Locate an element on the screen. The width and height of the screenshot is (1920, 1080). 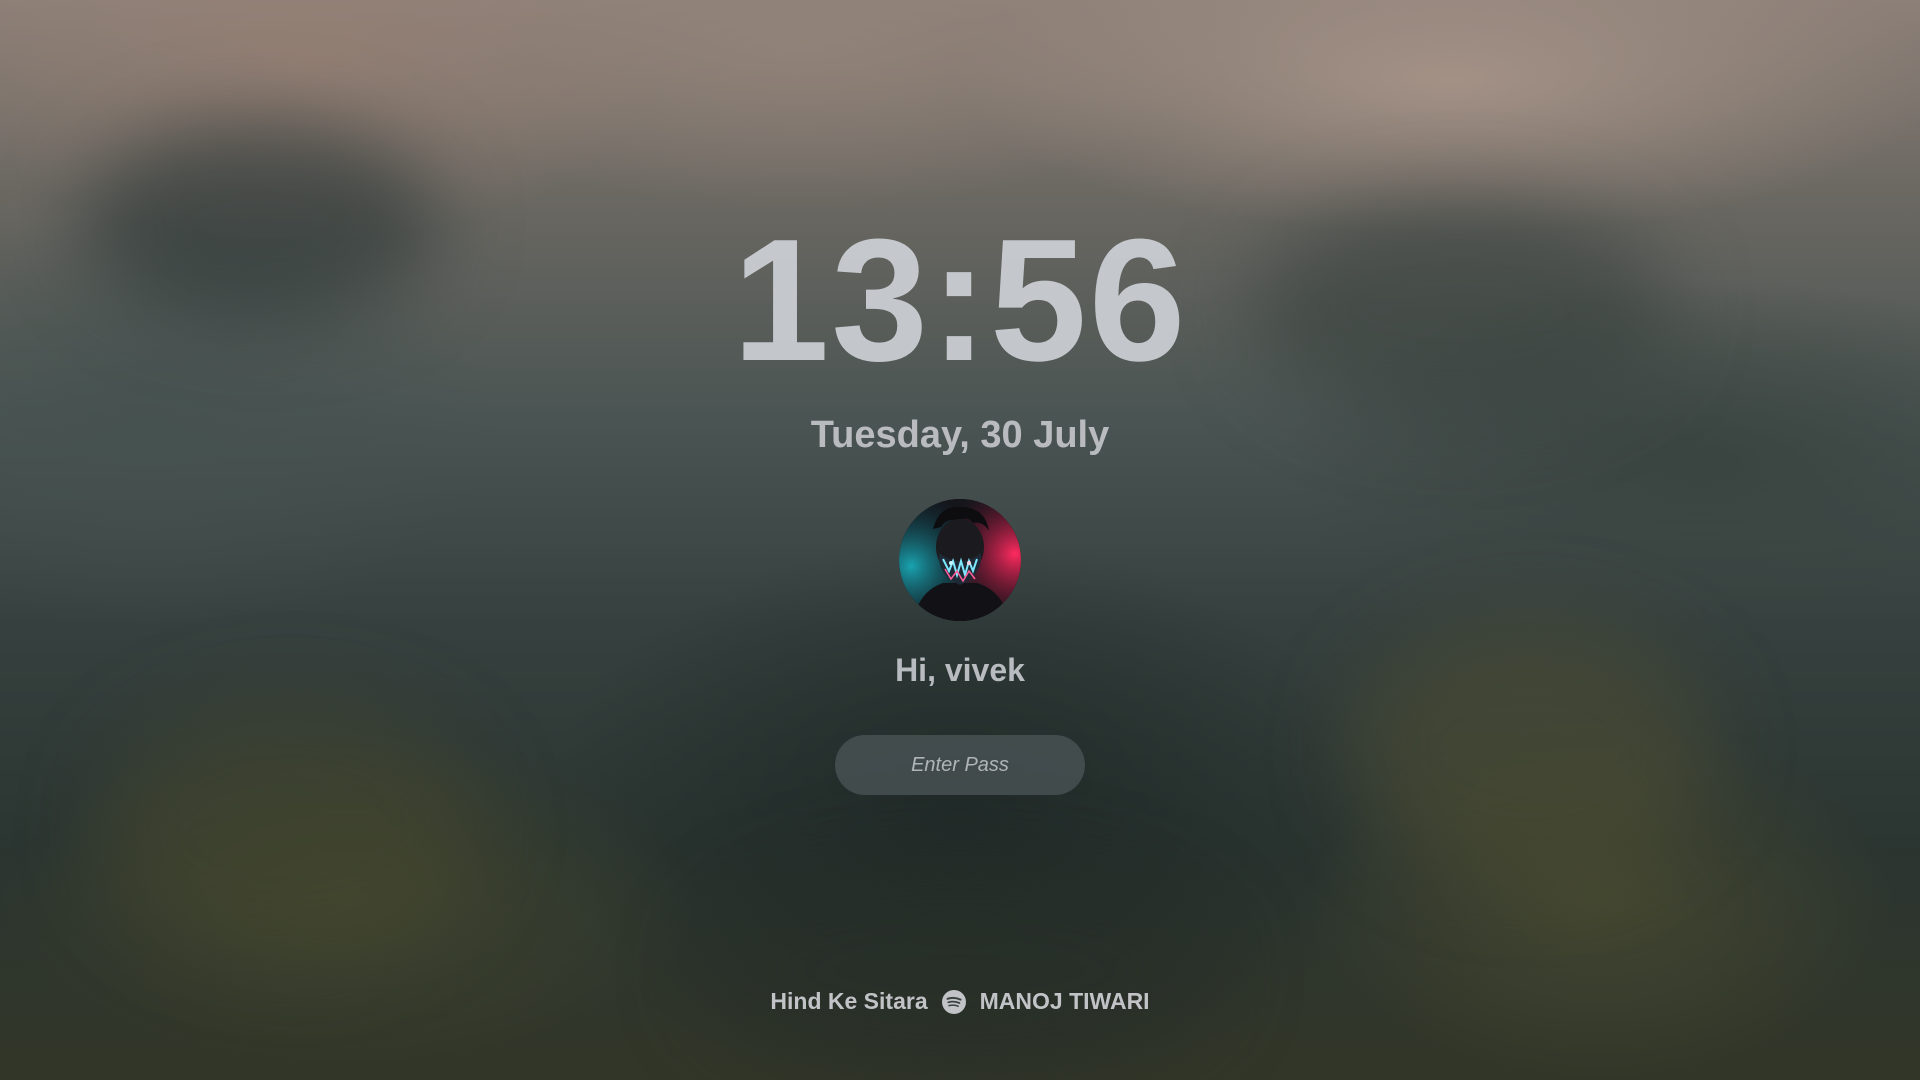
user-avatar is located at coordinates (960, 560).